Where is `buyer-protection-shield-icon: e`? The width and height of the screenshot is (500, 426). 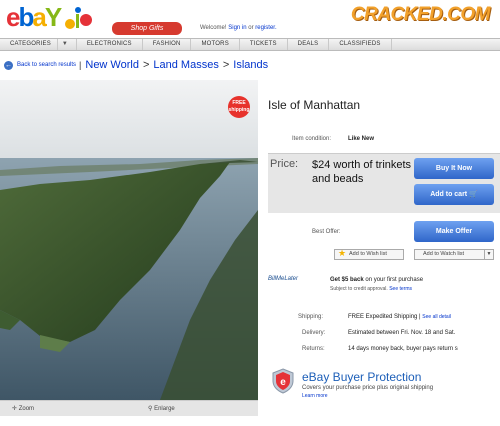
buyer-protection-shield-icon: e is located at coordinates (283, 381).